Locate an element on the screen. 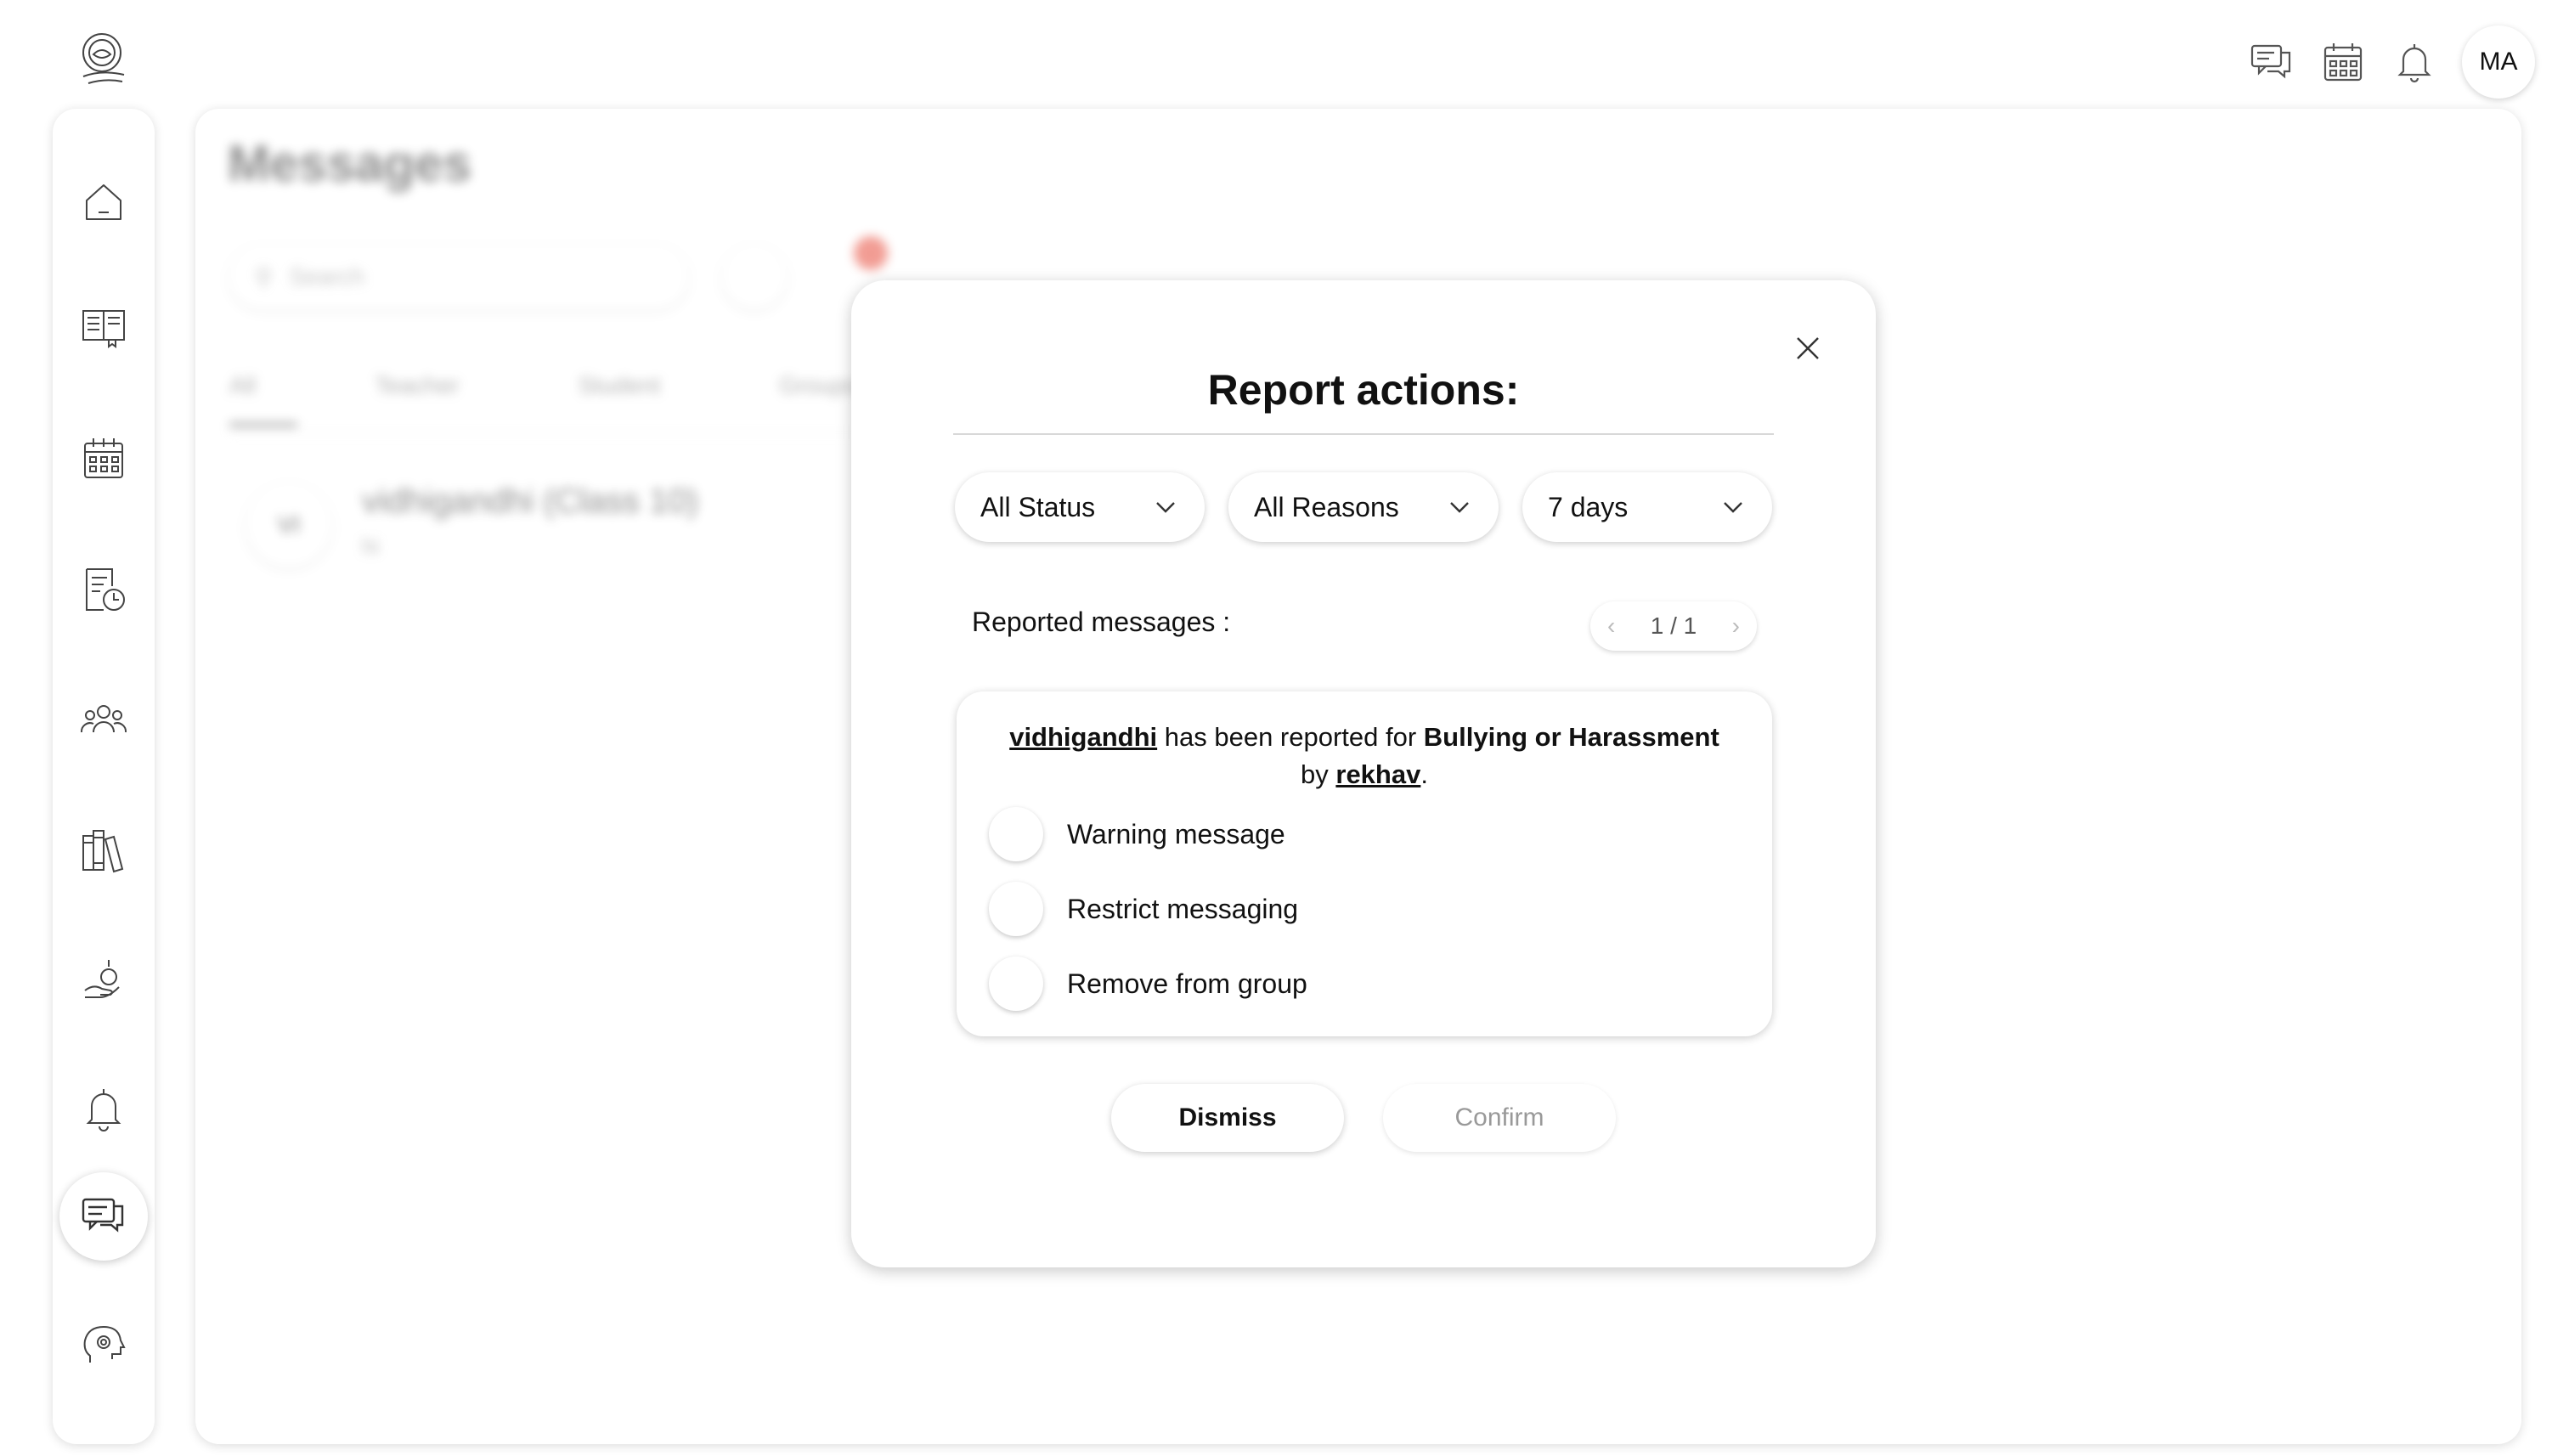 The height and width of the screenshot is (1456, 2569). messages-icon is located at coordinates (104, 1216).